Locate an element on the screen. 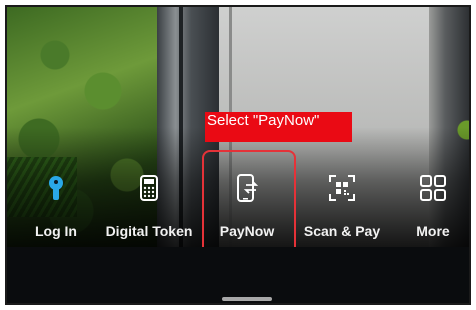 The image size is (476, 310). login-button: Log In is located at coordinates (56, 207).